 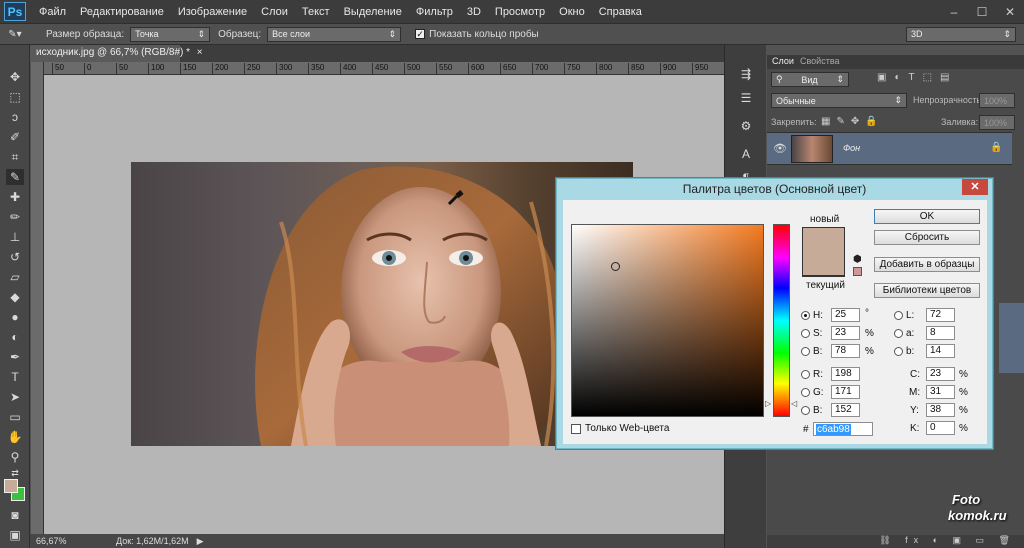 I want to click on blend-mode-select: Обычные ⇕, so click(x=839, y=100).